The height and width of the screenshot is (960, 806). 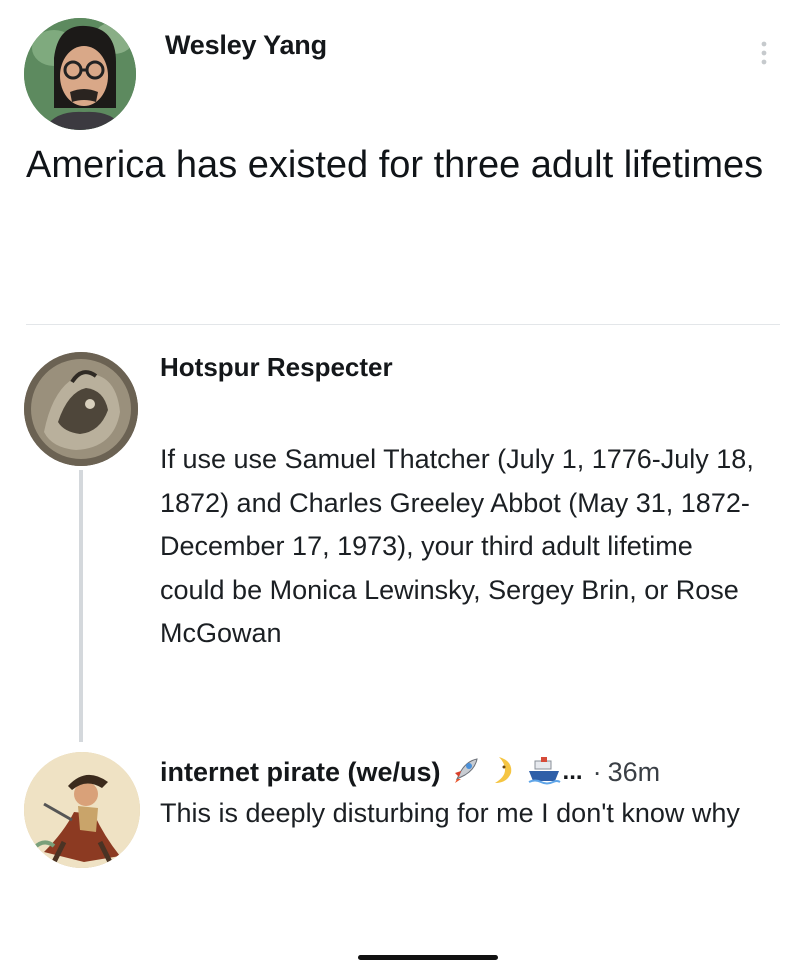 I want to click on home-indicator, so click(x=428, y=957).